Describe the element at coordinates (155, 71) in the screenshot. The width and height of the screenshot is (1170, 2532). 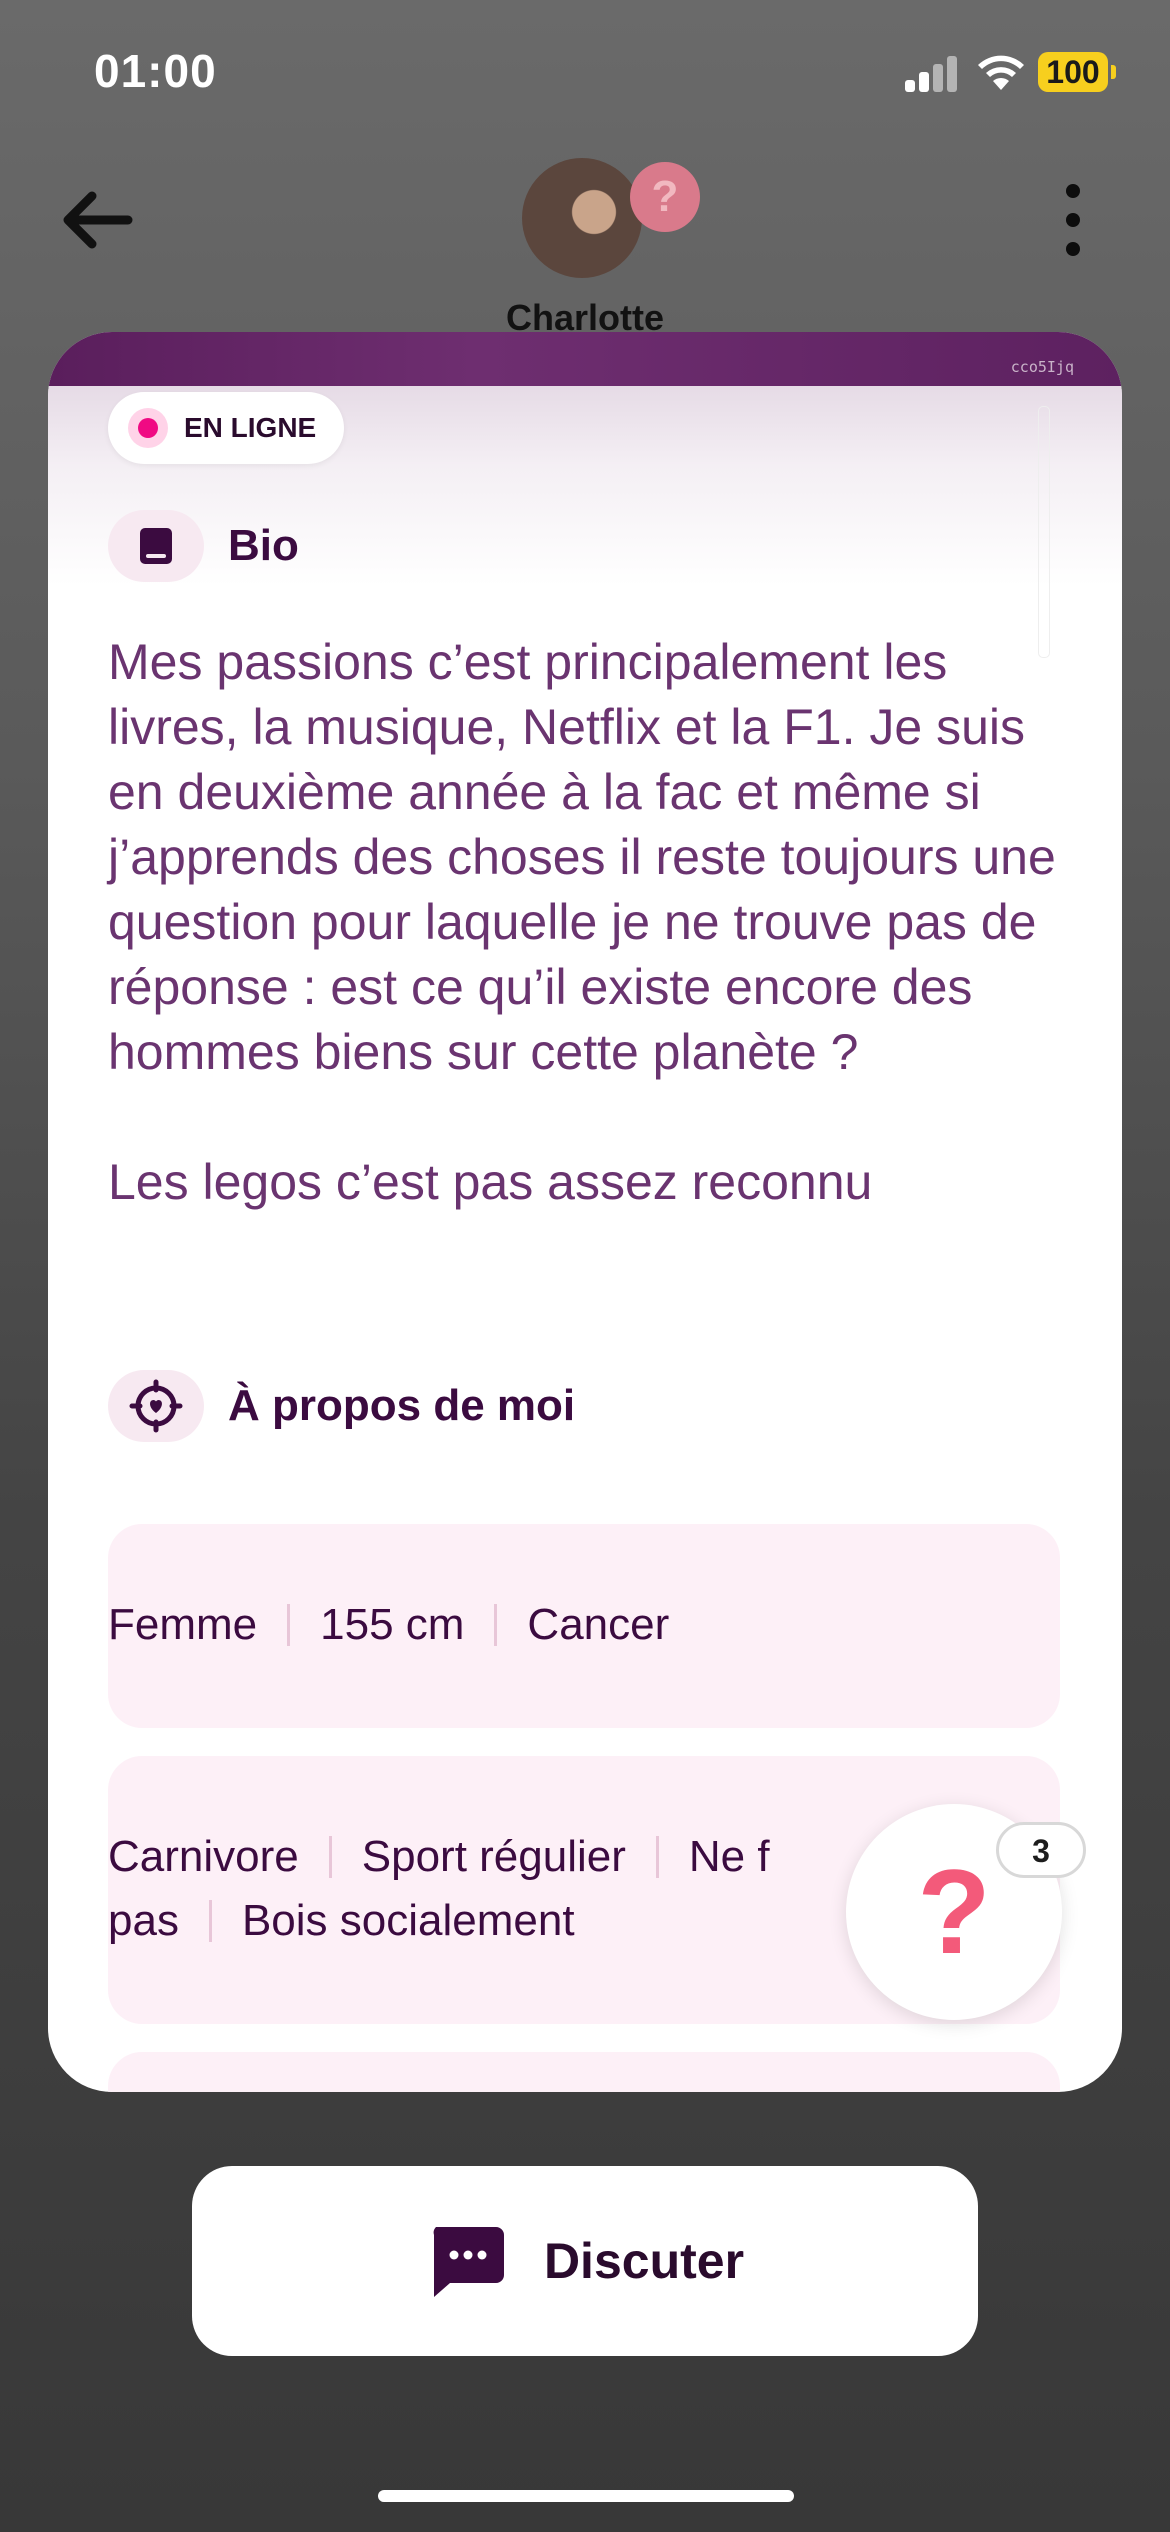
I see `status-time: 01:00` at that location.